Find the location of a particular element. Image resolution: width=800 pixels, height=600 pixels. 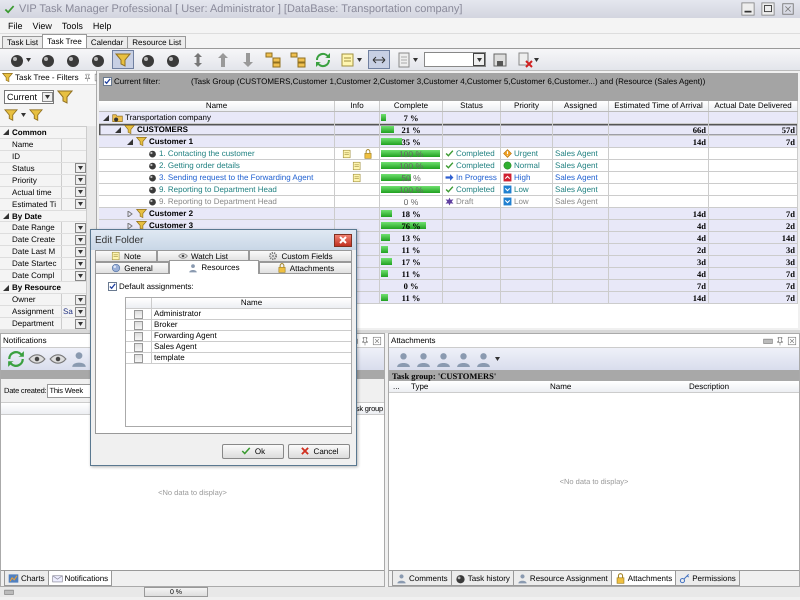

table-row: 2. Getting order details 100 % Completed Normal Sales Agent is located at coordinates (448, 166).